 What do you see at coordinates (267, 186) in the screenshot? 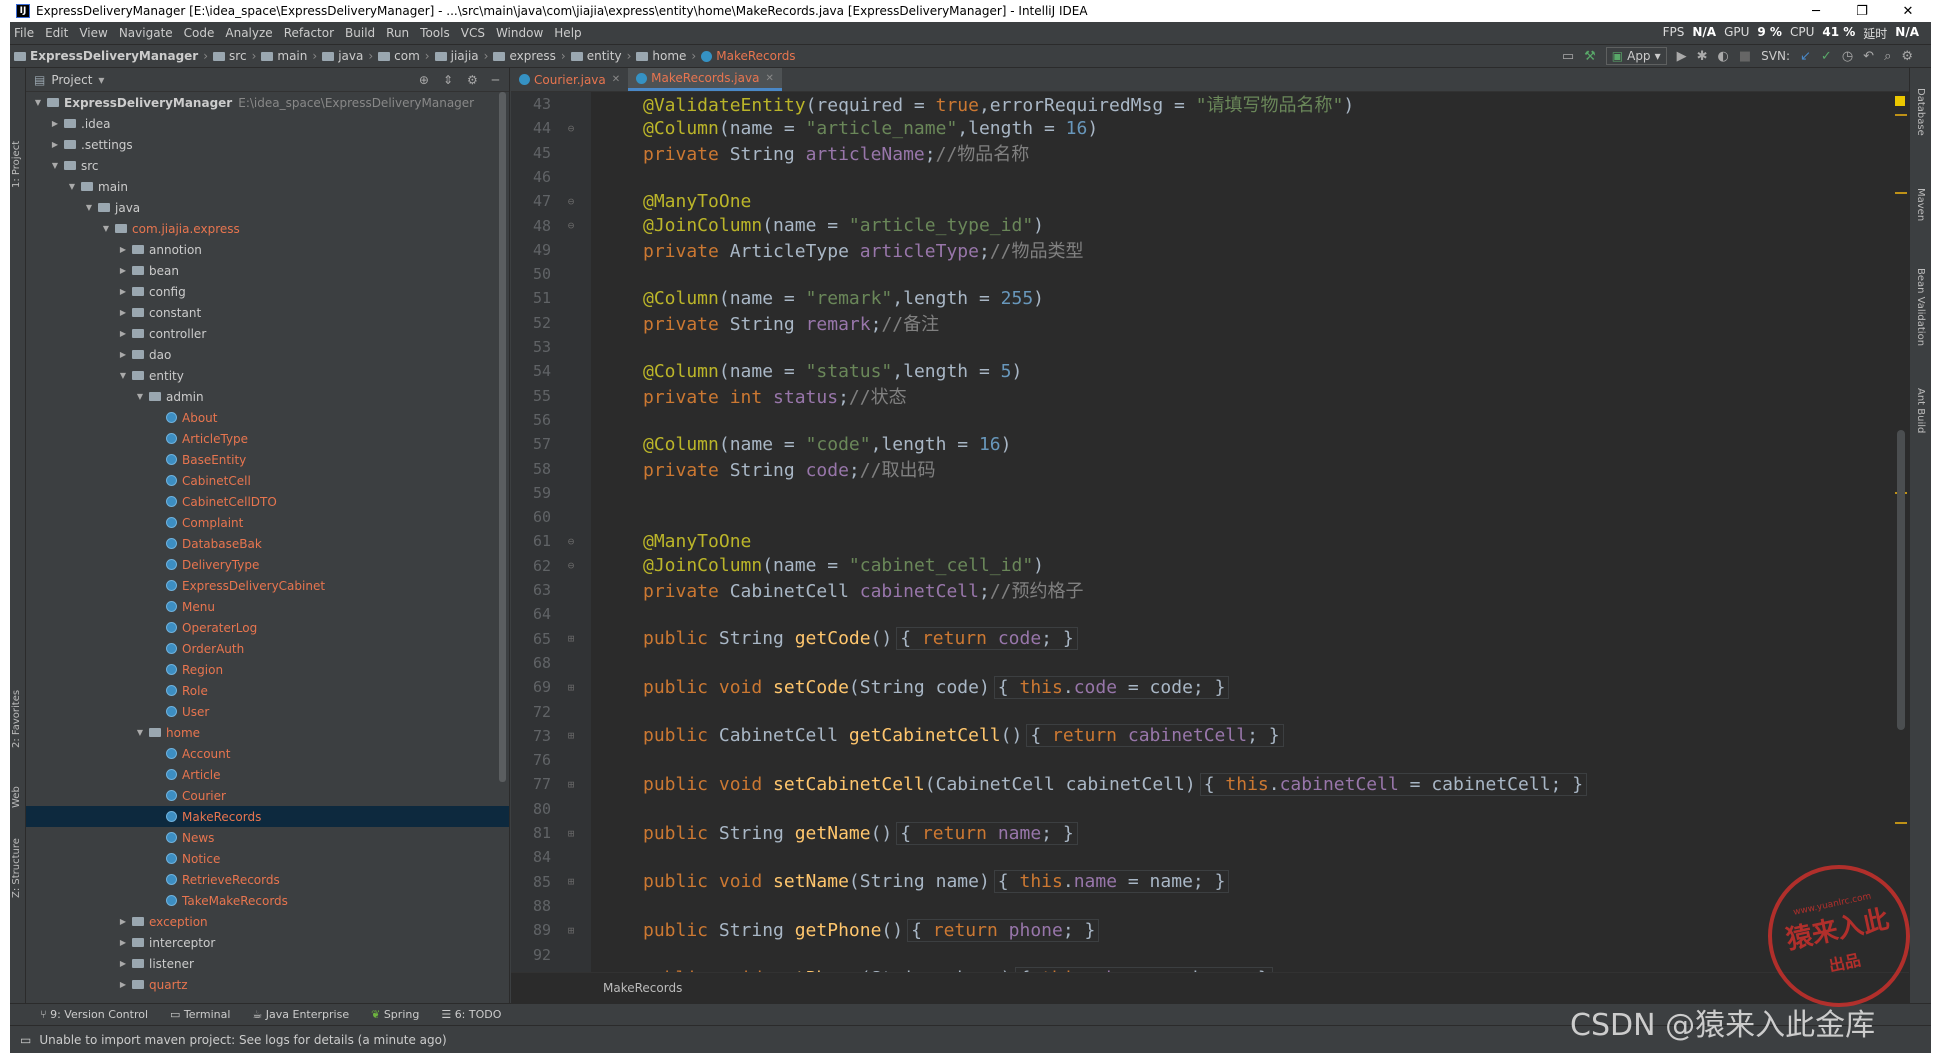
I see `tree-node: ▼ main` at bounding box center [267, 186].